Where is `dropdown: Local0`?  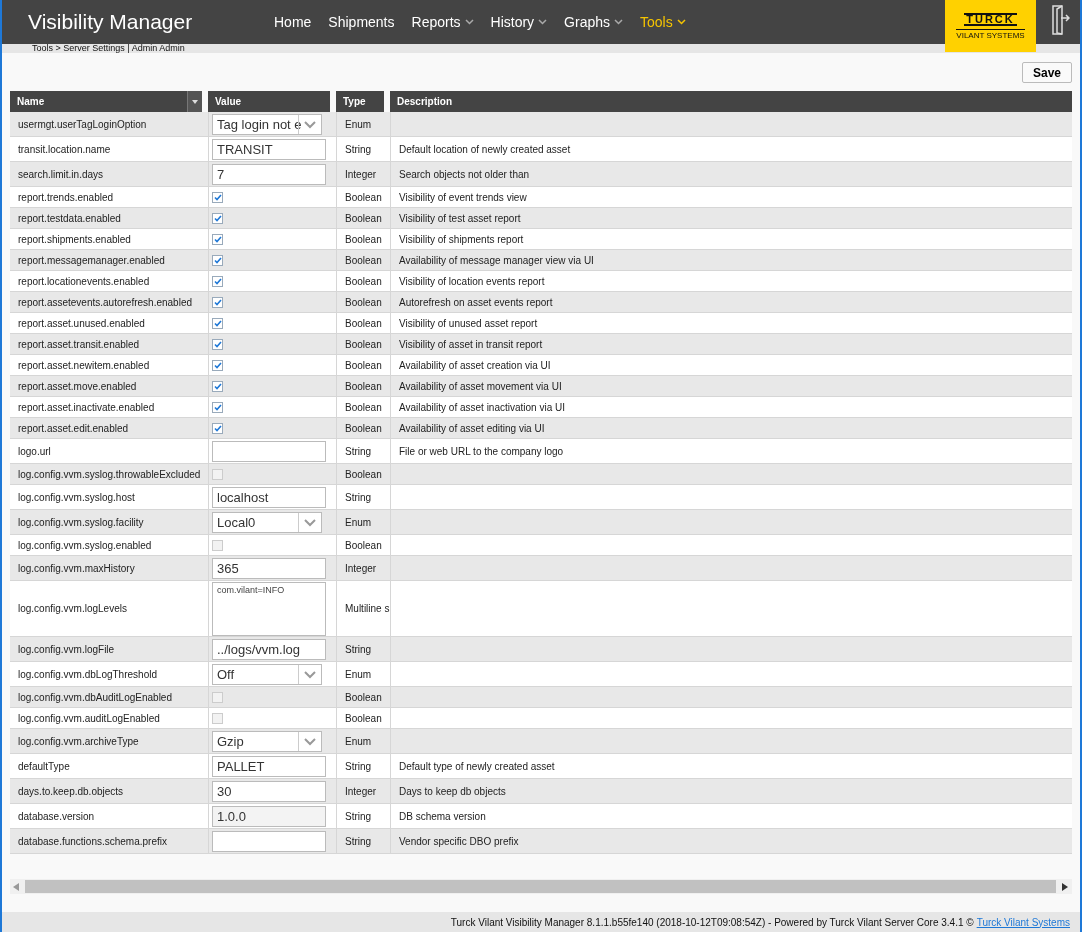 dropdown: Local0 is located at coordinates (267, 522).